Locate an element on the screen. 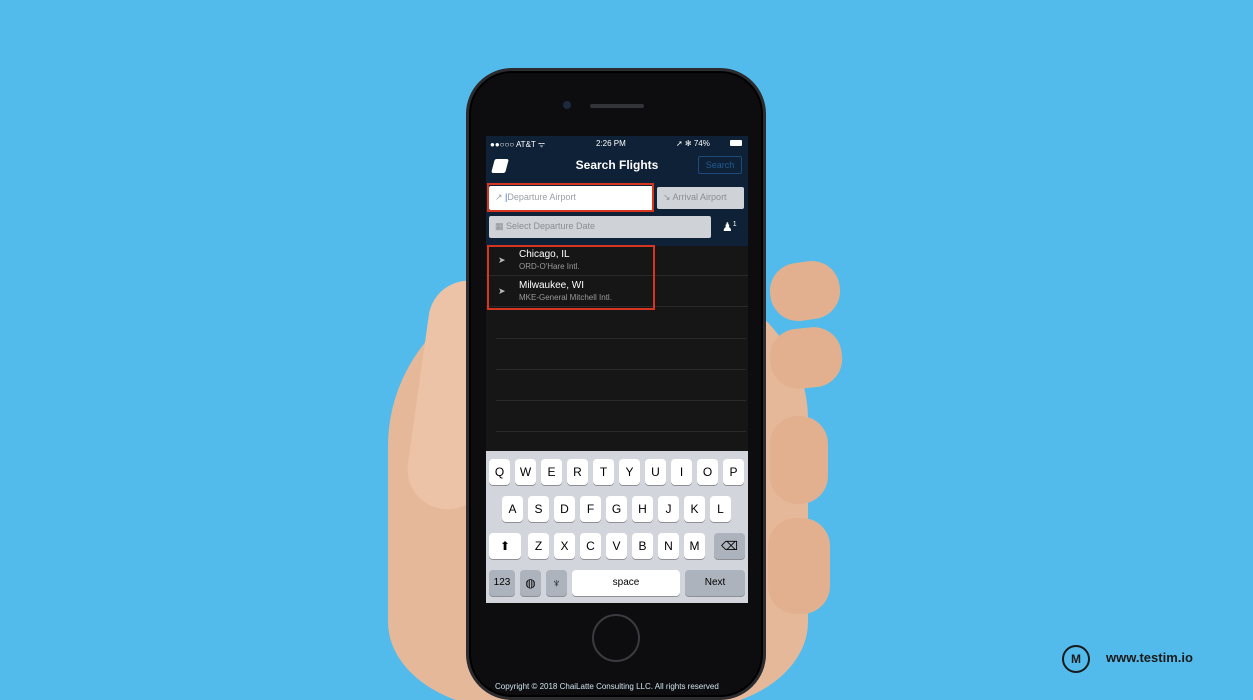  backspace-icon: ⌫ is located at coordinates (729, 546).